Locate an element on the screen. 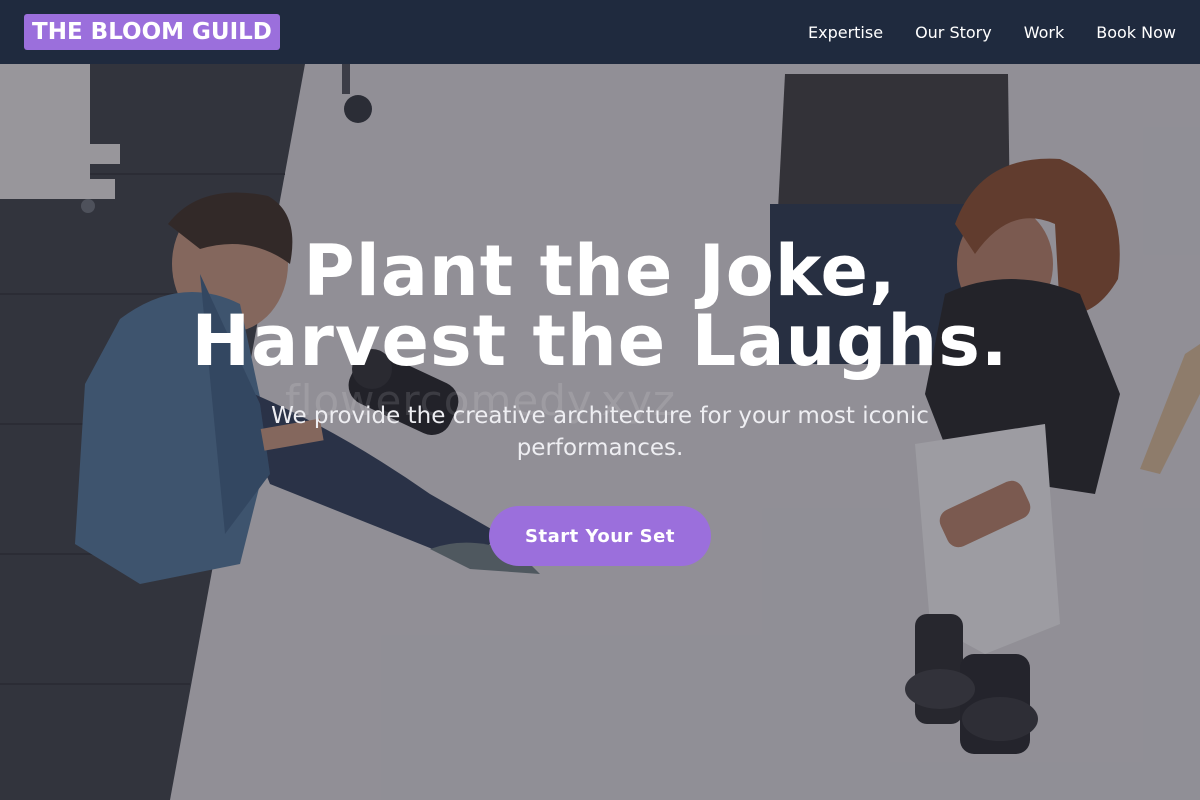  hero-headline-line-2: Harvest the Laughs. is located at coordinates (600, 341).